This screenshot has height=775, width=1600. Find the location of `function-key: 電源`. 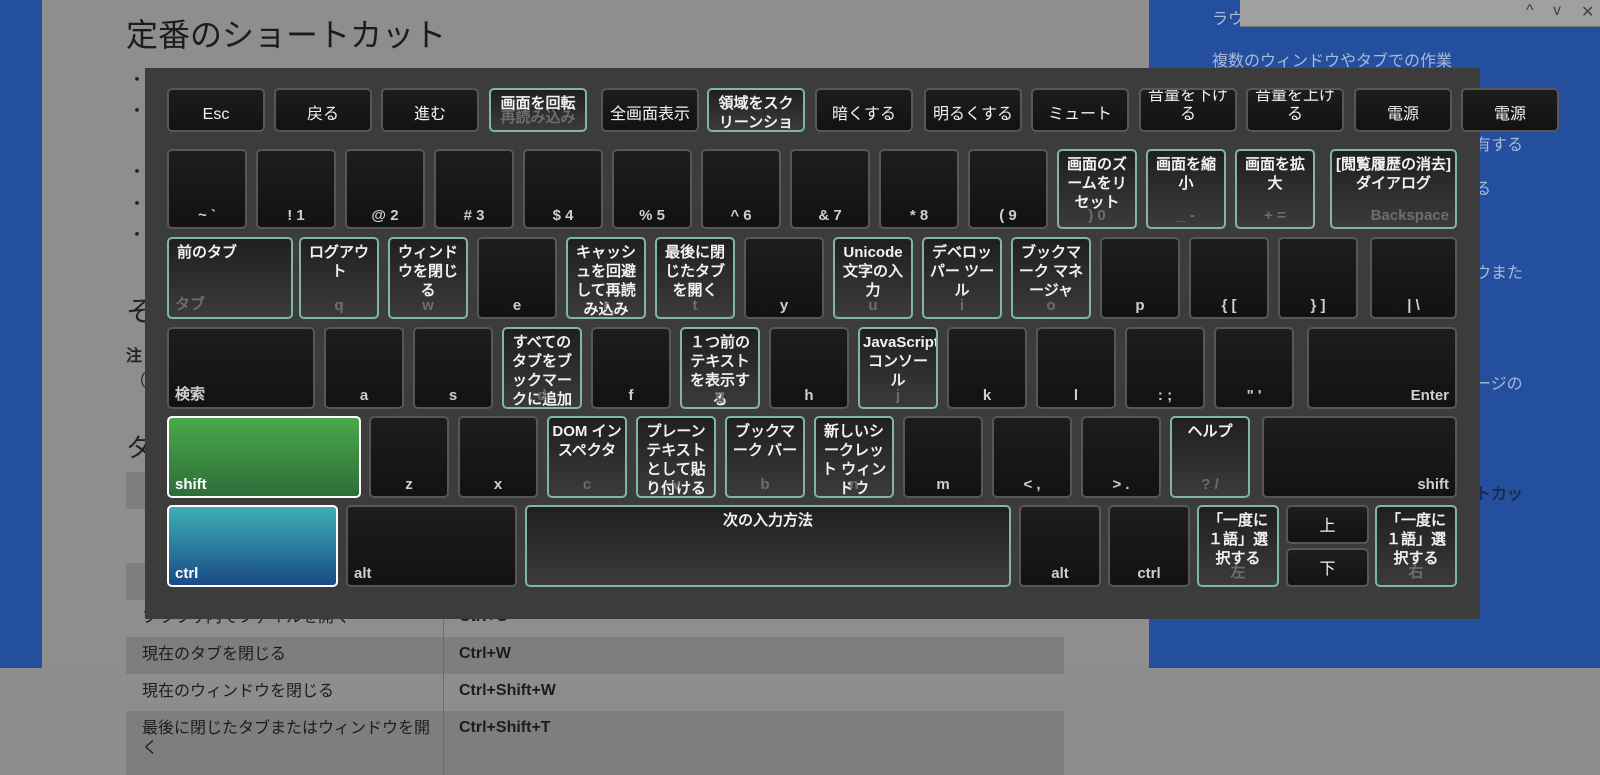

function-key: 電源 is located at coordinates (1403, 110).